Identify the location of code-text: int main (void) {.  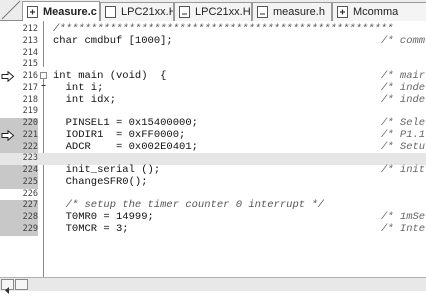
(110, 76).